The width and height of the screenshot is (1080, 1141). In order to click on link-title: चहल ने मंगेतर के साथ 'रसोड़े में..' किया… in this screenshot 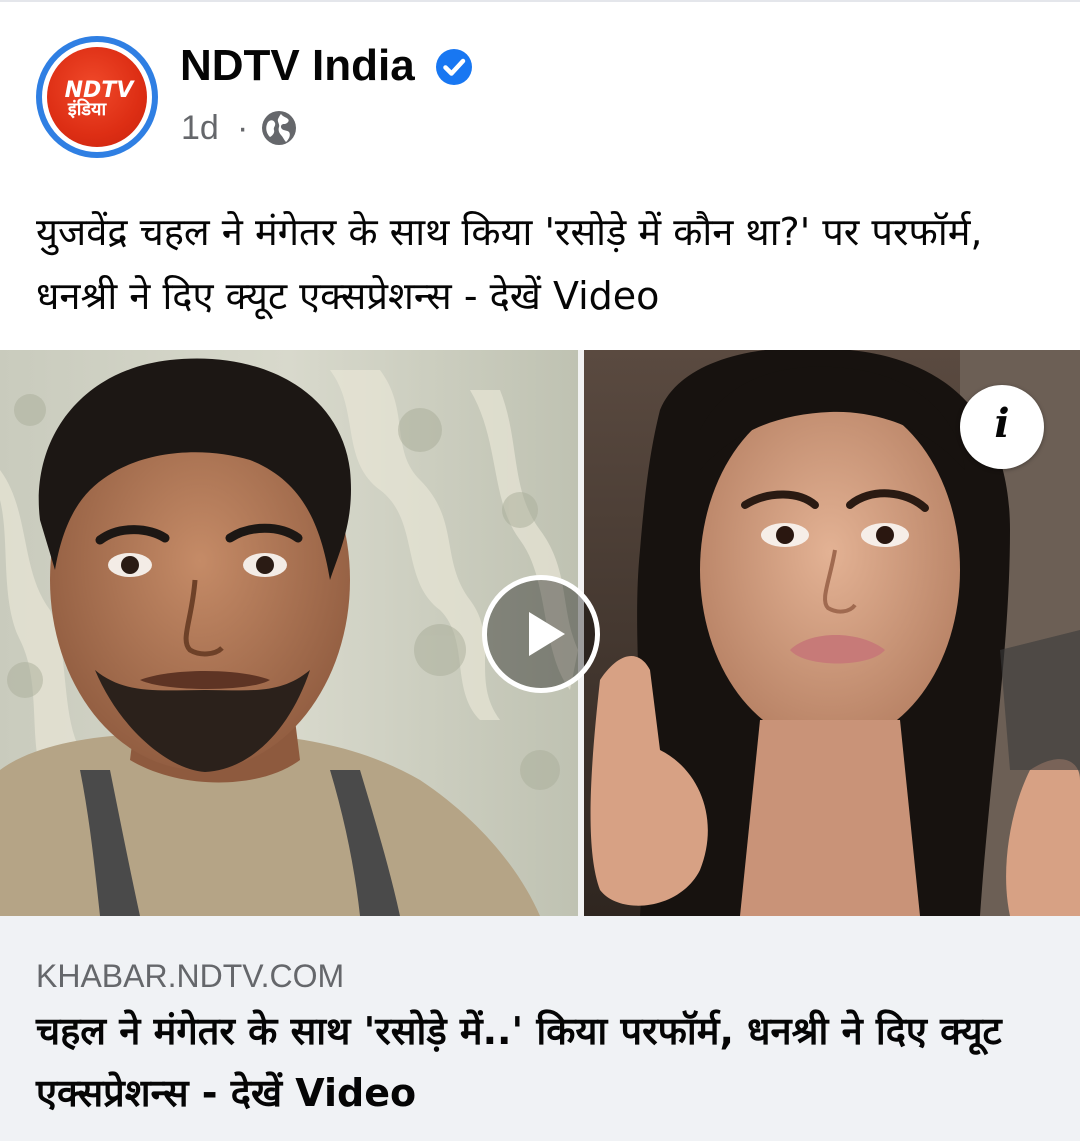, I will do `click(519, 1062)`.